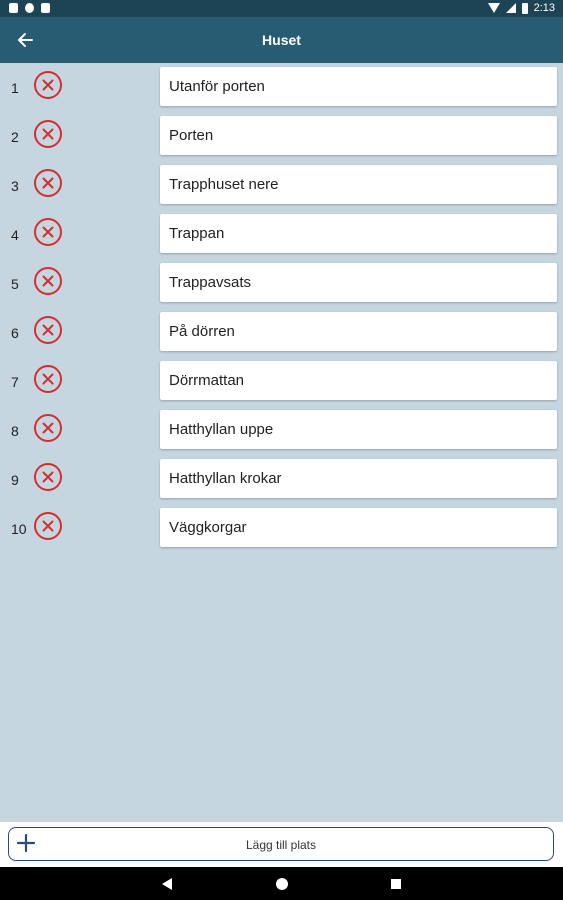 This screenshot has width=563, height=900. Describe the element at coordinates (358, 527) in the screenshot. I see `place-name-field: Väggkorgar` at that location.